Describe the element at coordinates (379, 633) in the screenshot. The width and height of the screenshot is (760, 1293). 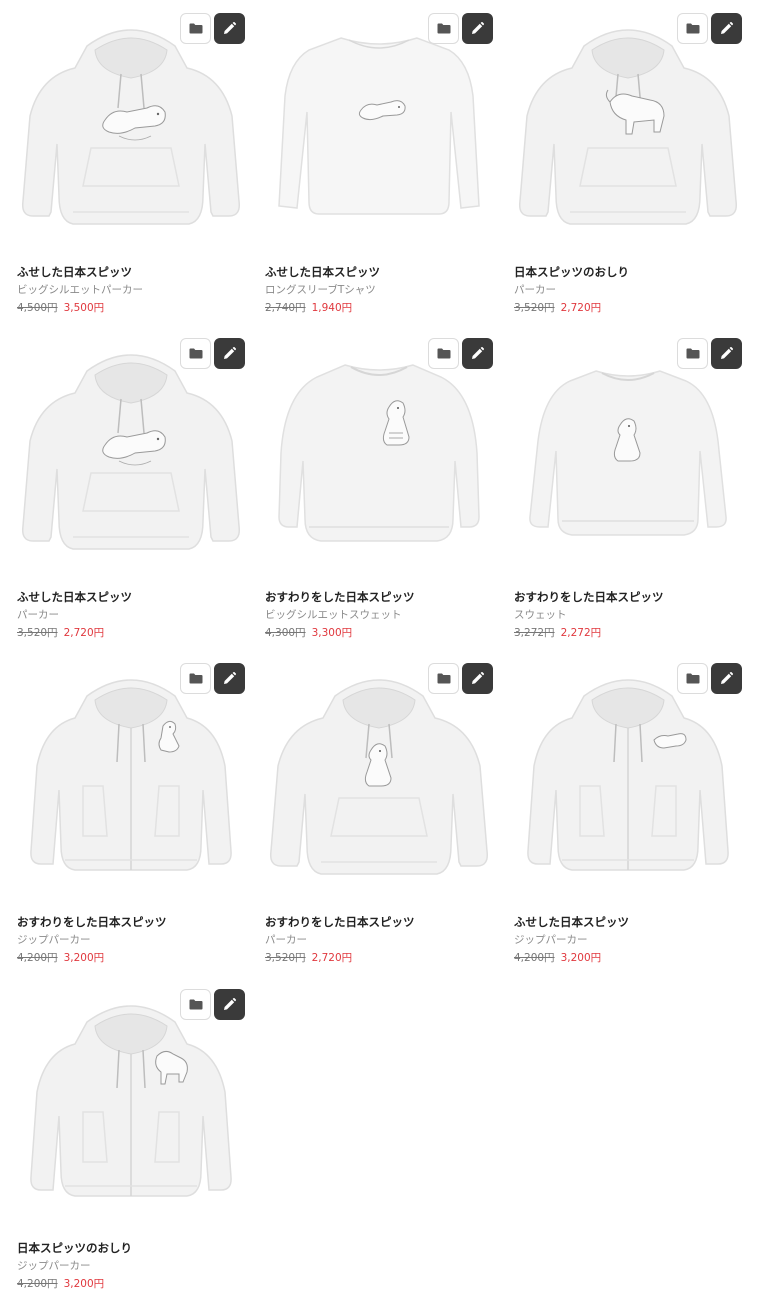
I see `product-prices: 4,300円 3,300円` at that location.